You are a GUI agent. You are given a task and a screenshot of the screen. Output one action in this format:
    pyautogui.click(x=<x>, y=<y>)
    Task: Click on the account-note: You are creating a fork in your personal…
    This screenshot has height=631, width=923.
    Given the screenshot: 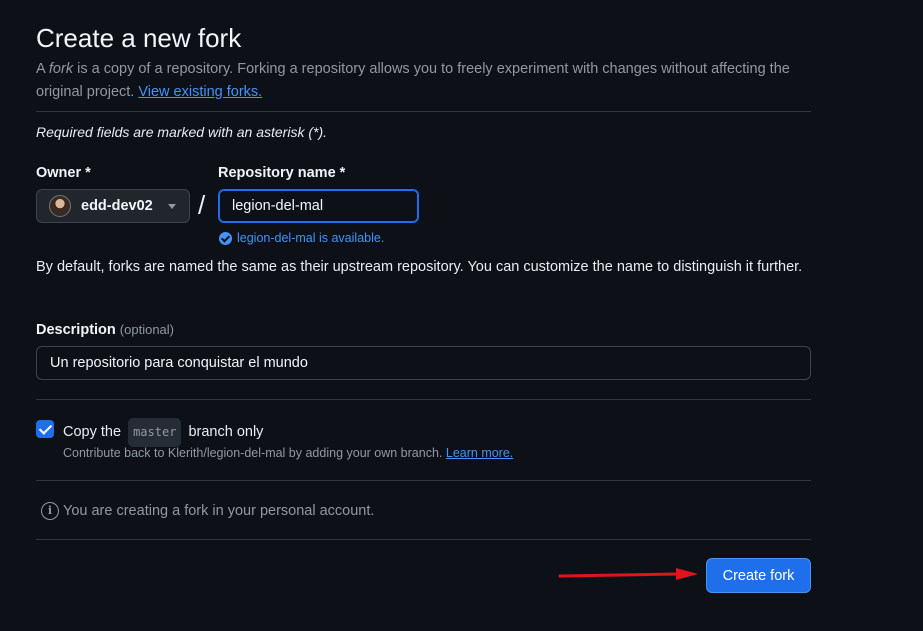 What is the action you would take?
    pyautogui.click(x=219, y=511)
    